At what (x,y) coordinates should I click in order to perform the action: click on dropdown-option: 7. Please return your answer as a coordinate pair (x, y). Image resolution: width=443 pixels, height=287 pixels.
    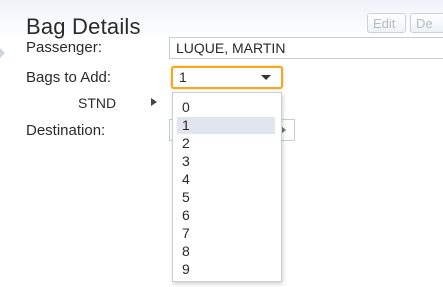
    Looking at the image, I should click on (226, 233).